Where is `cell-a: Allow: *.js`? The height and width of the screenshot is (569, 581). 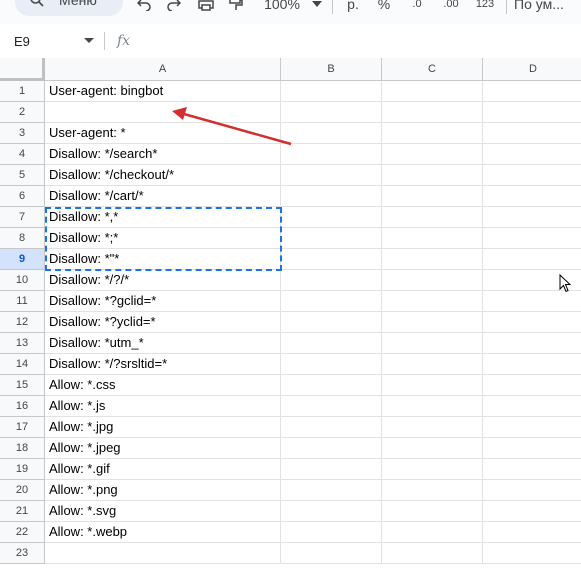
cell-a: Allow: *.js is located at coordinates (163, 406).